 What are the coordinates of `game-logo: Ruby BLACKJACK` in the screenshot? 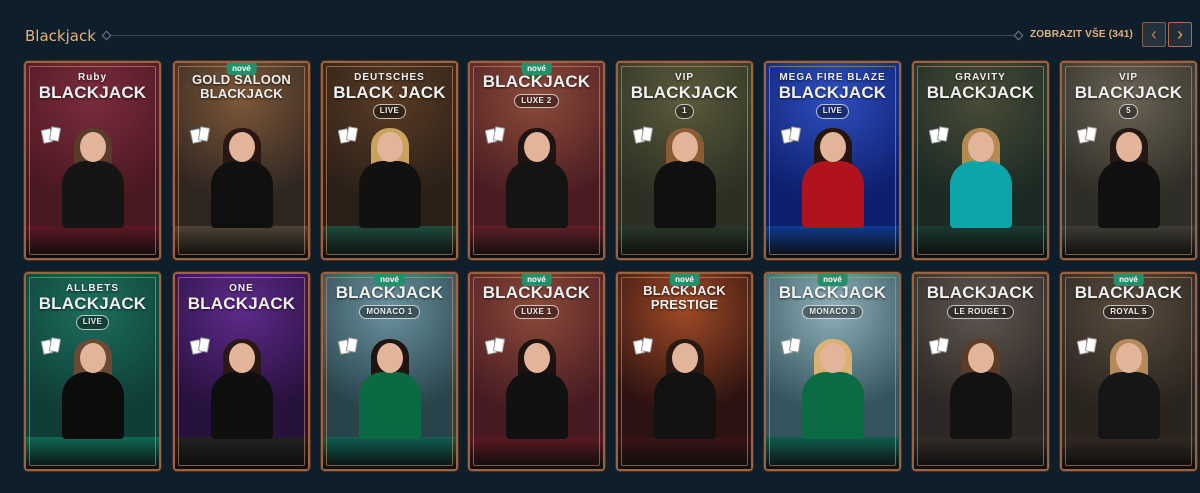 It's located at (92, 87).